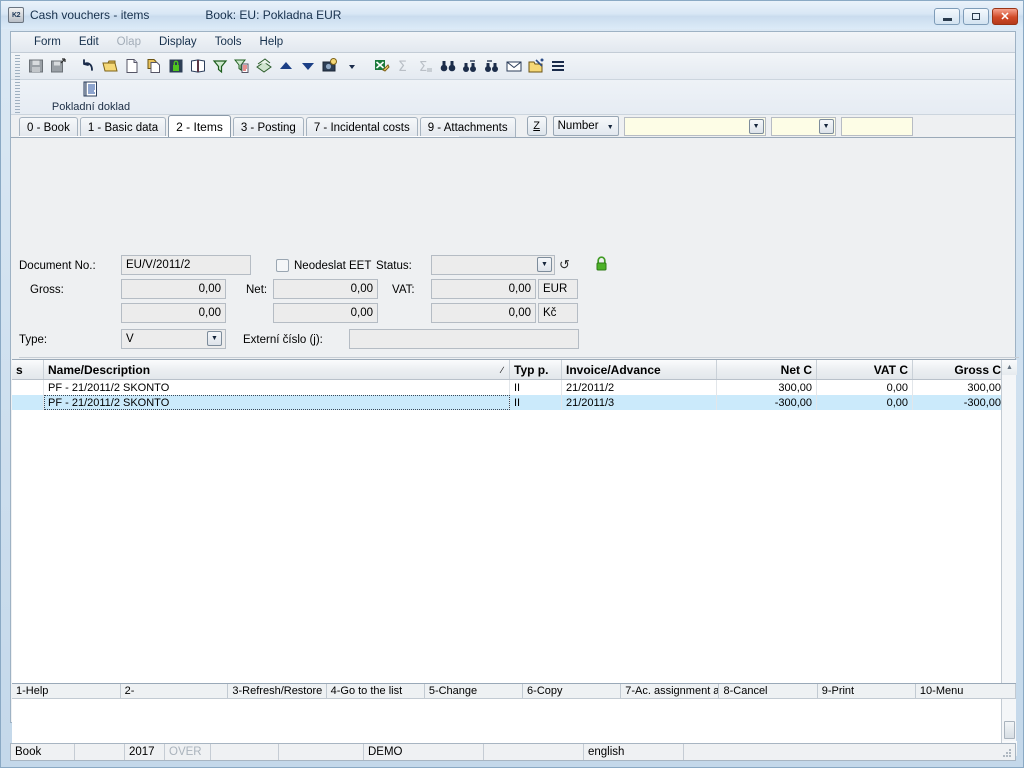 The image size is (1024, 768). Describe the element at coordinates (557, 66) in the screenshot. I see `menu-lines-icon` at that location.